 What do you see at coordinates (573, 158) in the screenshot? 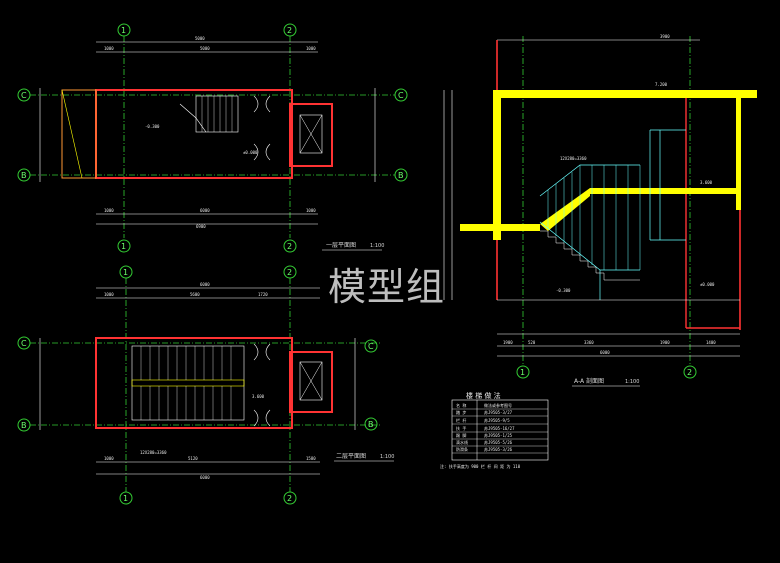
I see `section-stair-note: 12X280=3360` at bounding box center [573, 158].